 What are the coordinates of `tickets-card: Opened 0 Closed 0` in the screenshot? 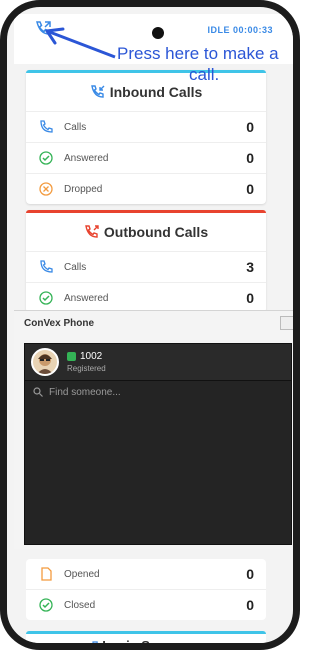 It's located at (146, 589).